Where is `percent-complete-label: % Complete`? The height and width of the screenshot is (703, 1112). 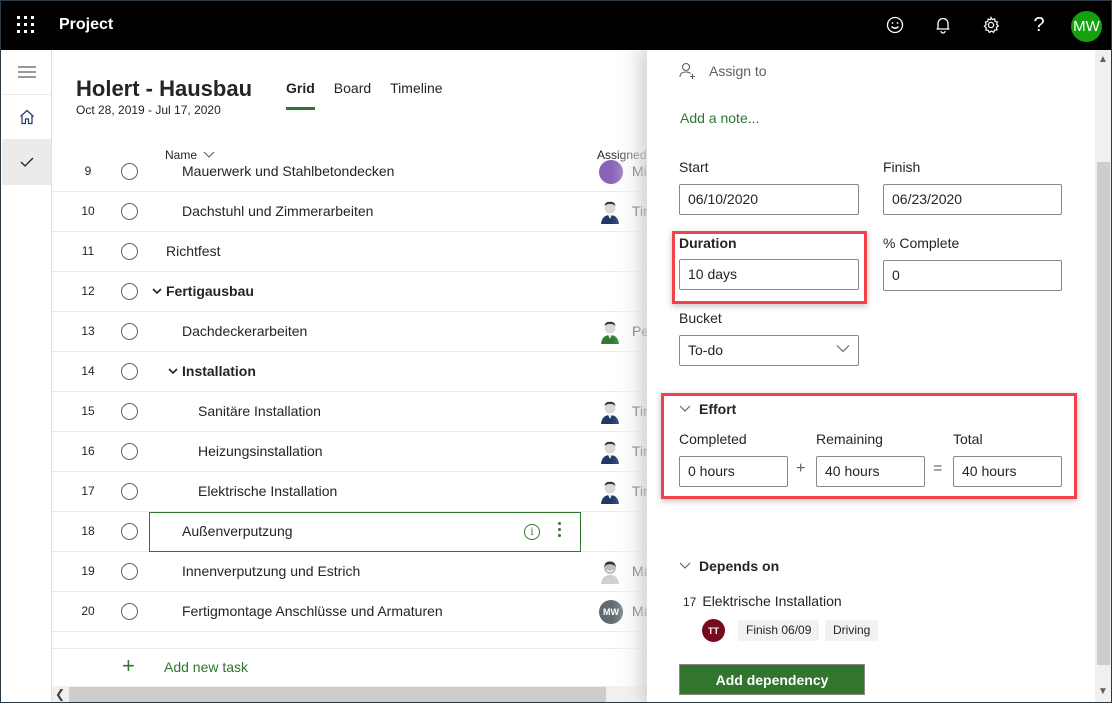 percent-complete-label: % Complete is located at coordinates (921, 243).